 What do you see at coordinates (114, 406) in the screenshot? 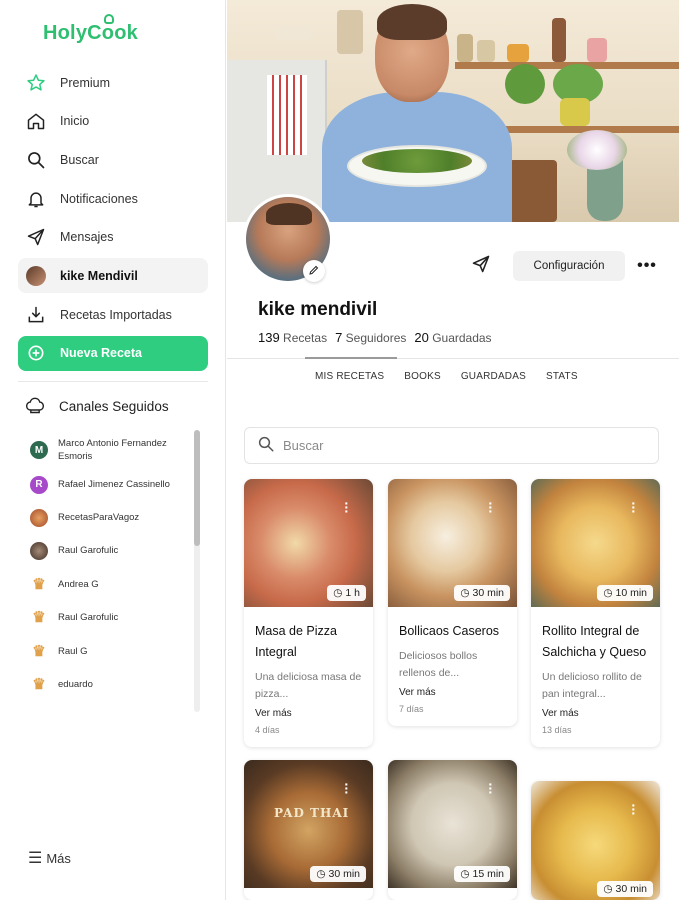
I see `channels-title-label: Canales Seguidos` at bounding box center [114, 406].